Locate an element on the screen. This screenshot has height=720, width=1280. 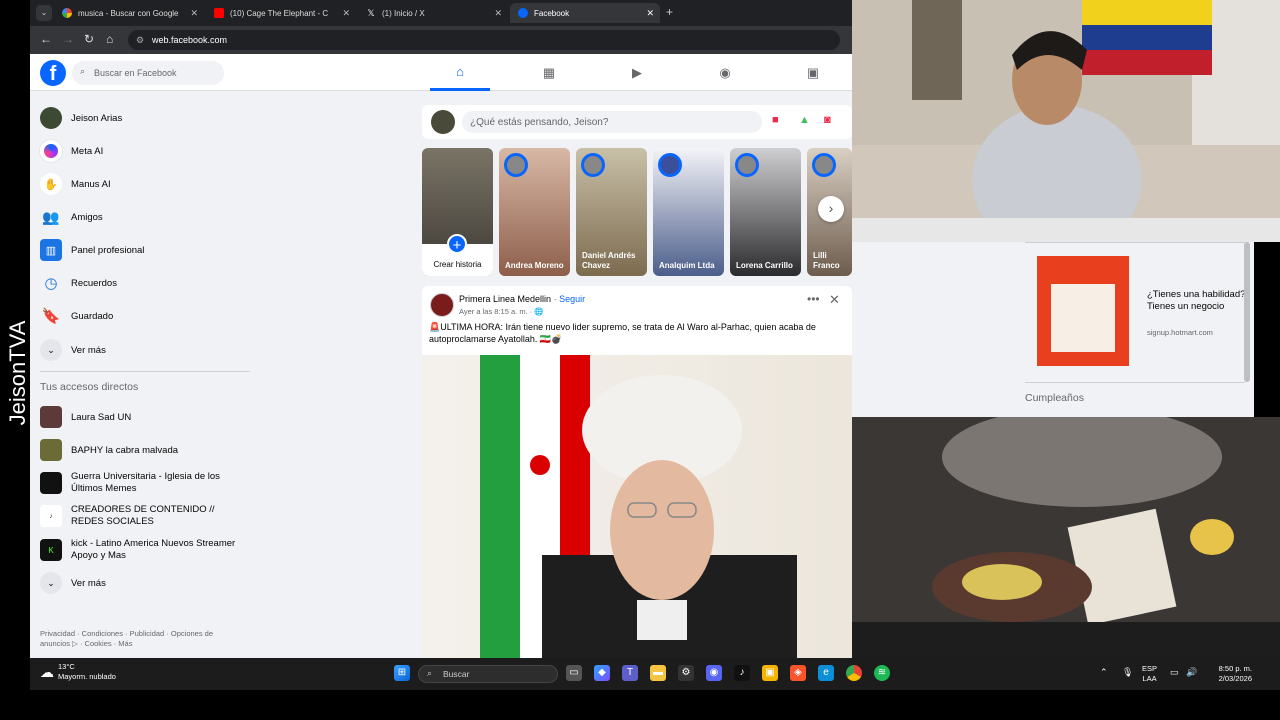
friends-icon: 👥 is located at coordinates (51, 216).